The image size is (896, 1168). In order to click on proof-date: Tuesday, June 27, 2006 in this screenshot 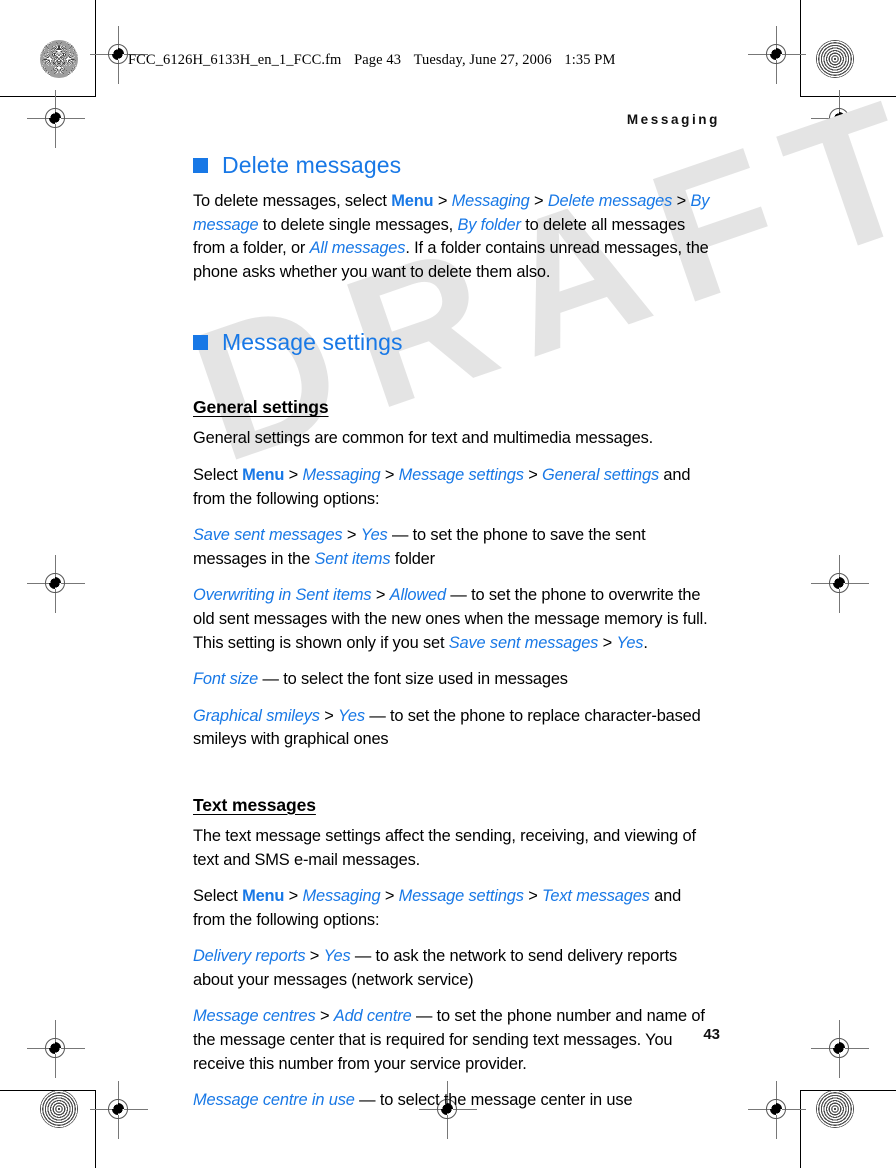, I will do `click(482, 60)`.